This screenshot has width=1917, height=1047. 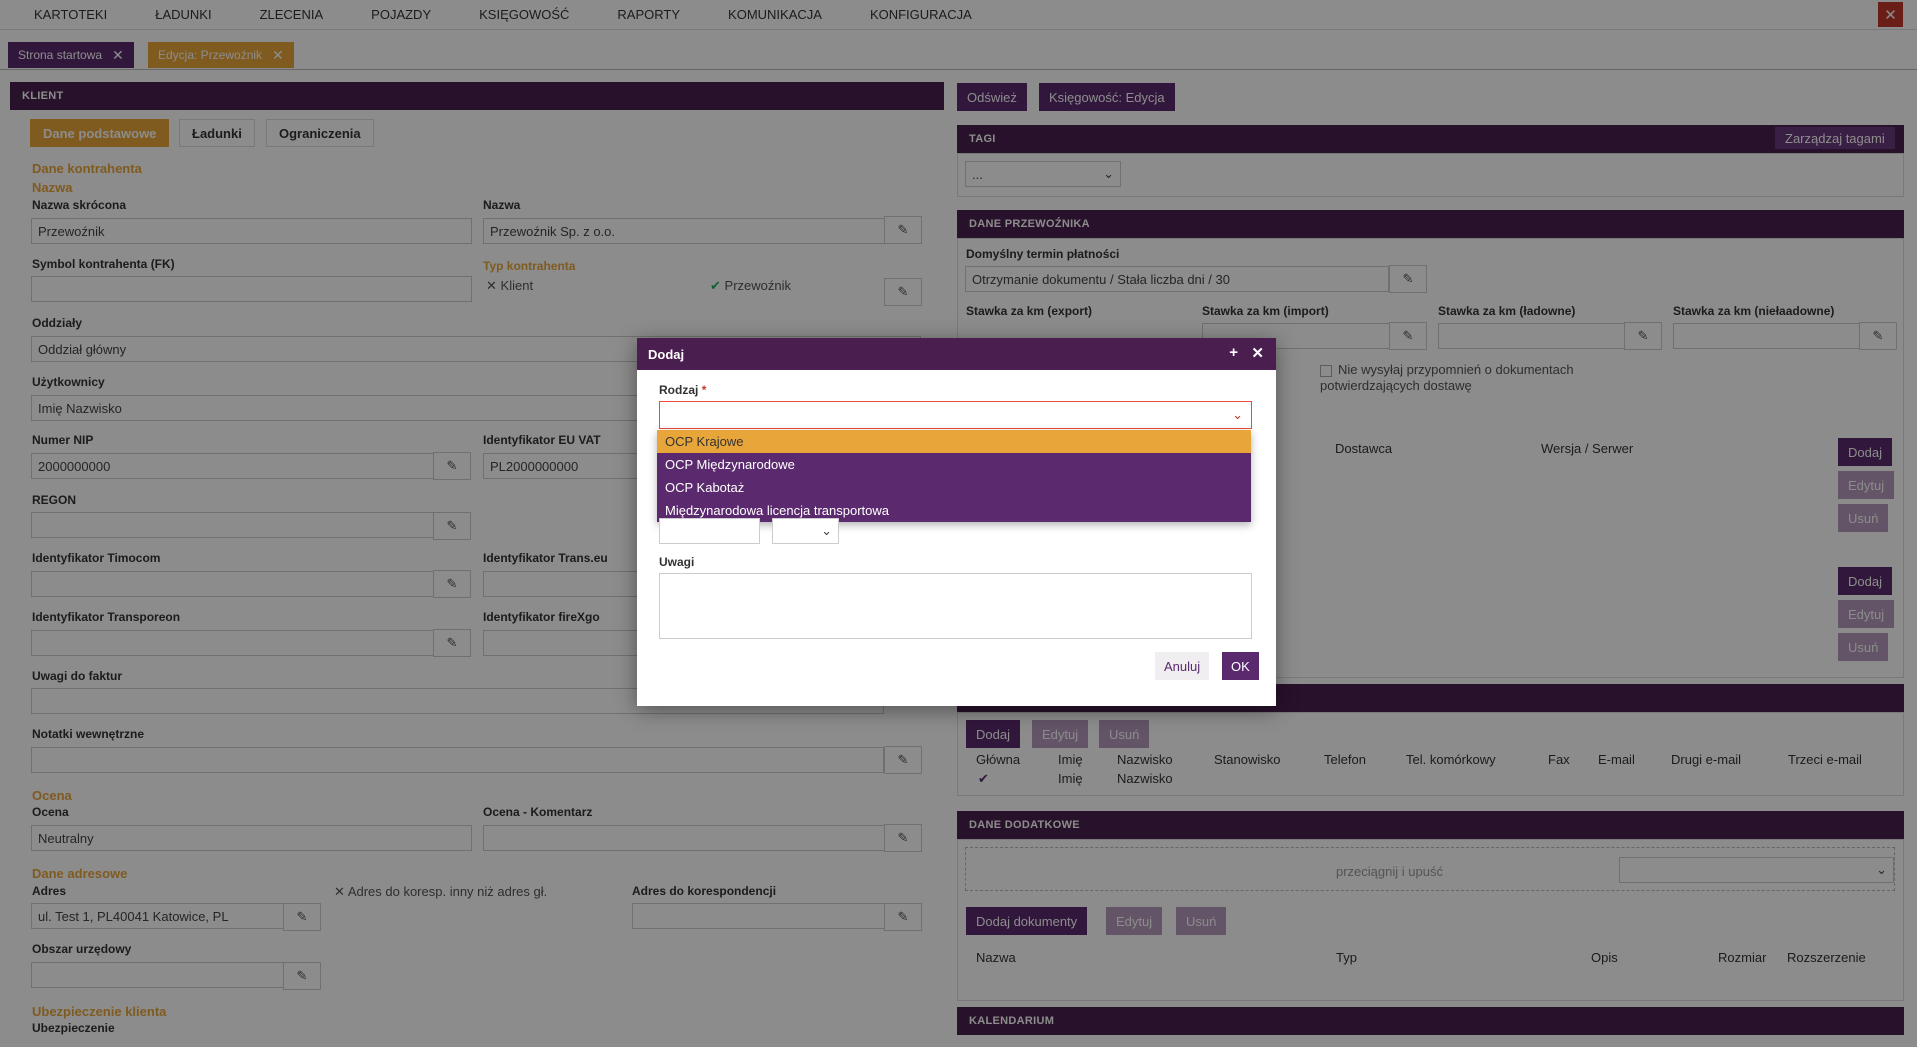 What do you see at coordinates (954, 464) in the screenshot?
I see `option-ocp-international: OCP Międzynarodowe` at bounding box center [954, 464].